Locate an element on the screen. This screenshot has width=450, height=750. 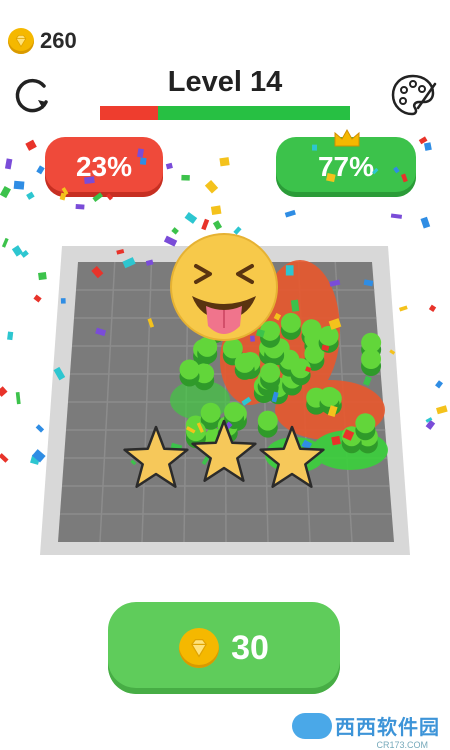
claim-reward-button: 30 is located at coordinates (224, 648).